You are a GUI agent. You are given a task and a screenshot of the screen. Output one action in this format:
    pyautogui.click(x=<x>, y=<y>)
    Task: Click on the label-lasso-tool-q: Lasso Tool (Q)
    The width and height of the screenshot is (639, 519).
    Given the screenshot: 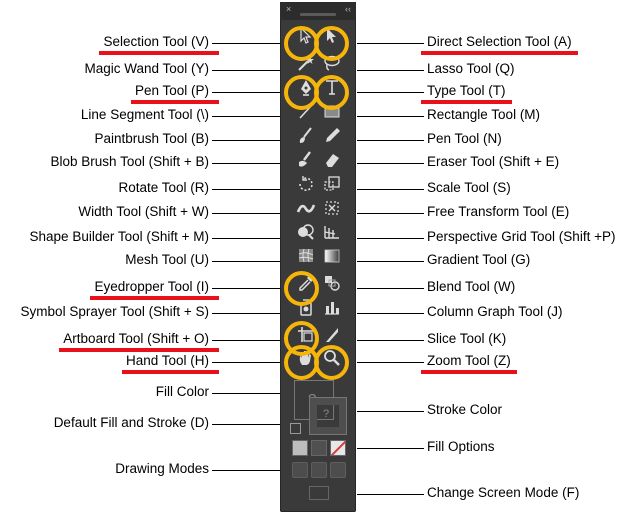 What is the action you would take?
    pyautogui.click(x=471, y=68)
    